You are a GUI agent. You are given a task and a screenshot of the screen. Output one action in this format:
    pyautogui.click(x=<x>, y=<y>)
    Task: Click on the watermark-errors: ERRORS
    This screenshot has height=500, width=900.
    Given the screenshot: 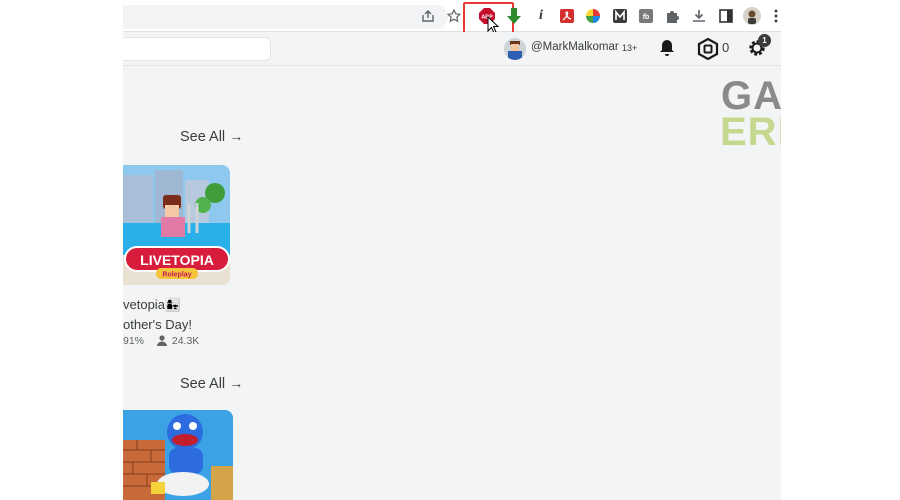 What is the action you would take?
    pyautogui.click(x=750, y=132)
    